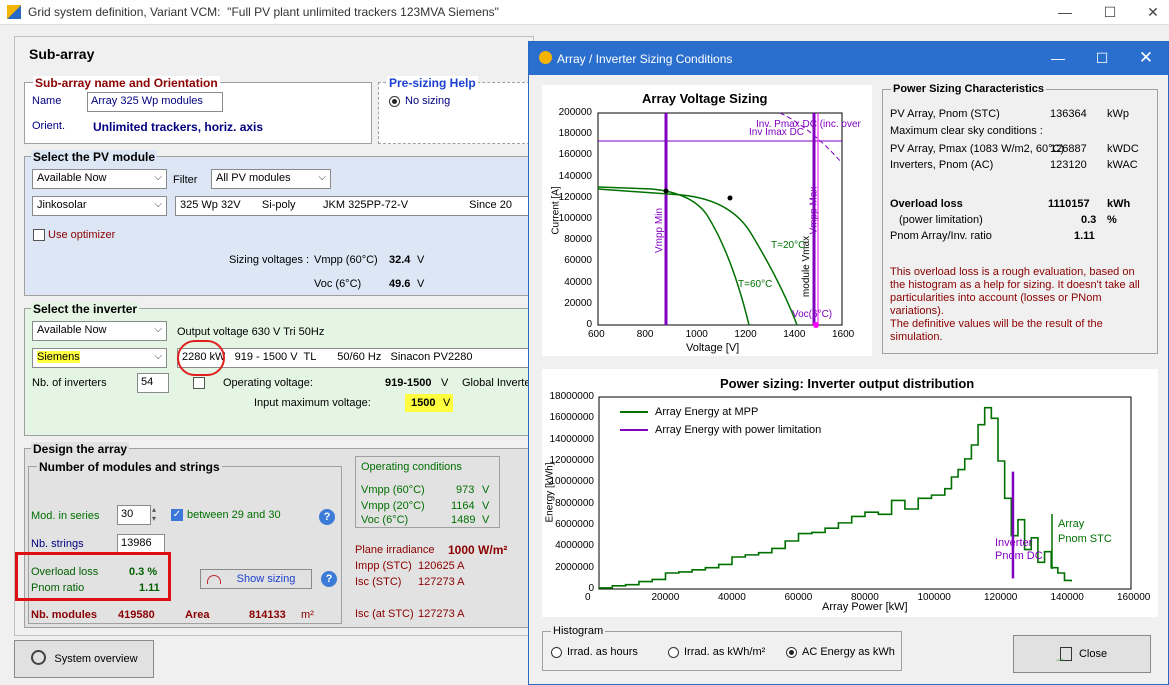 The height and width of the screenshot is (685, 1169). Describe the element at coordinates (574, 567) in the screenshot. I see `power-ytick: 2000000` at that location.